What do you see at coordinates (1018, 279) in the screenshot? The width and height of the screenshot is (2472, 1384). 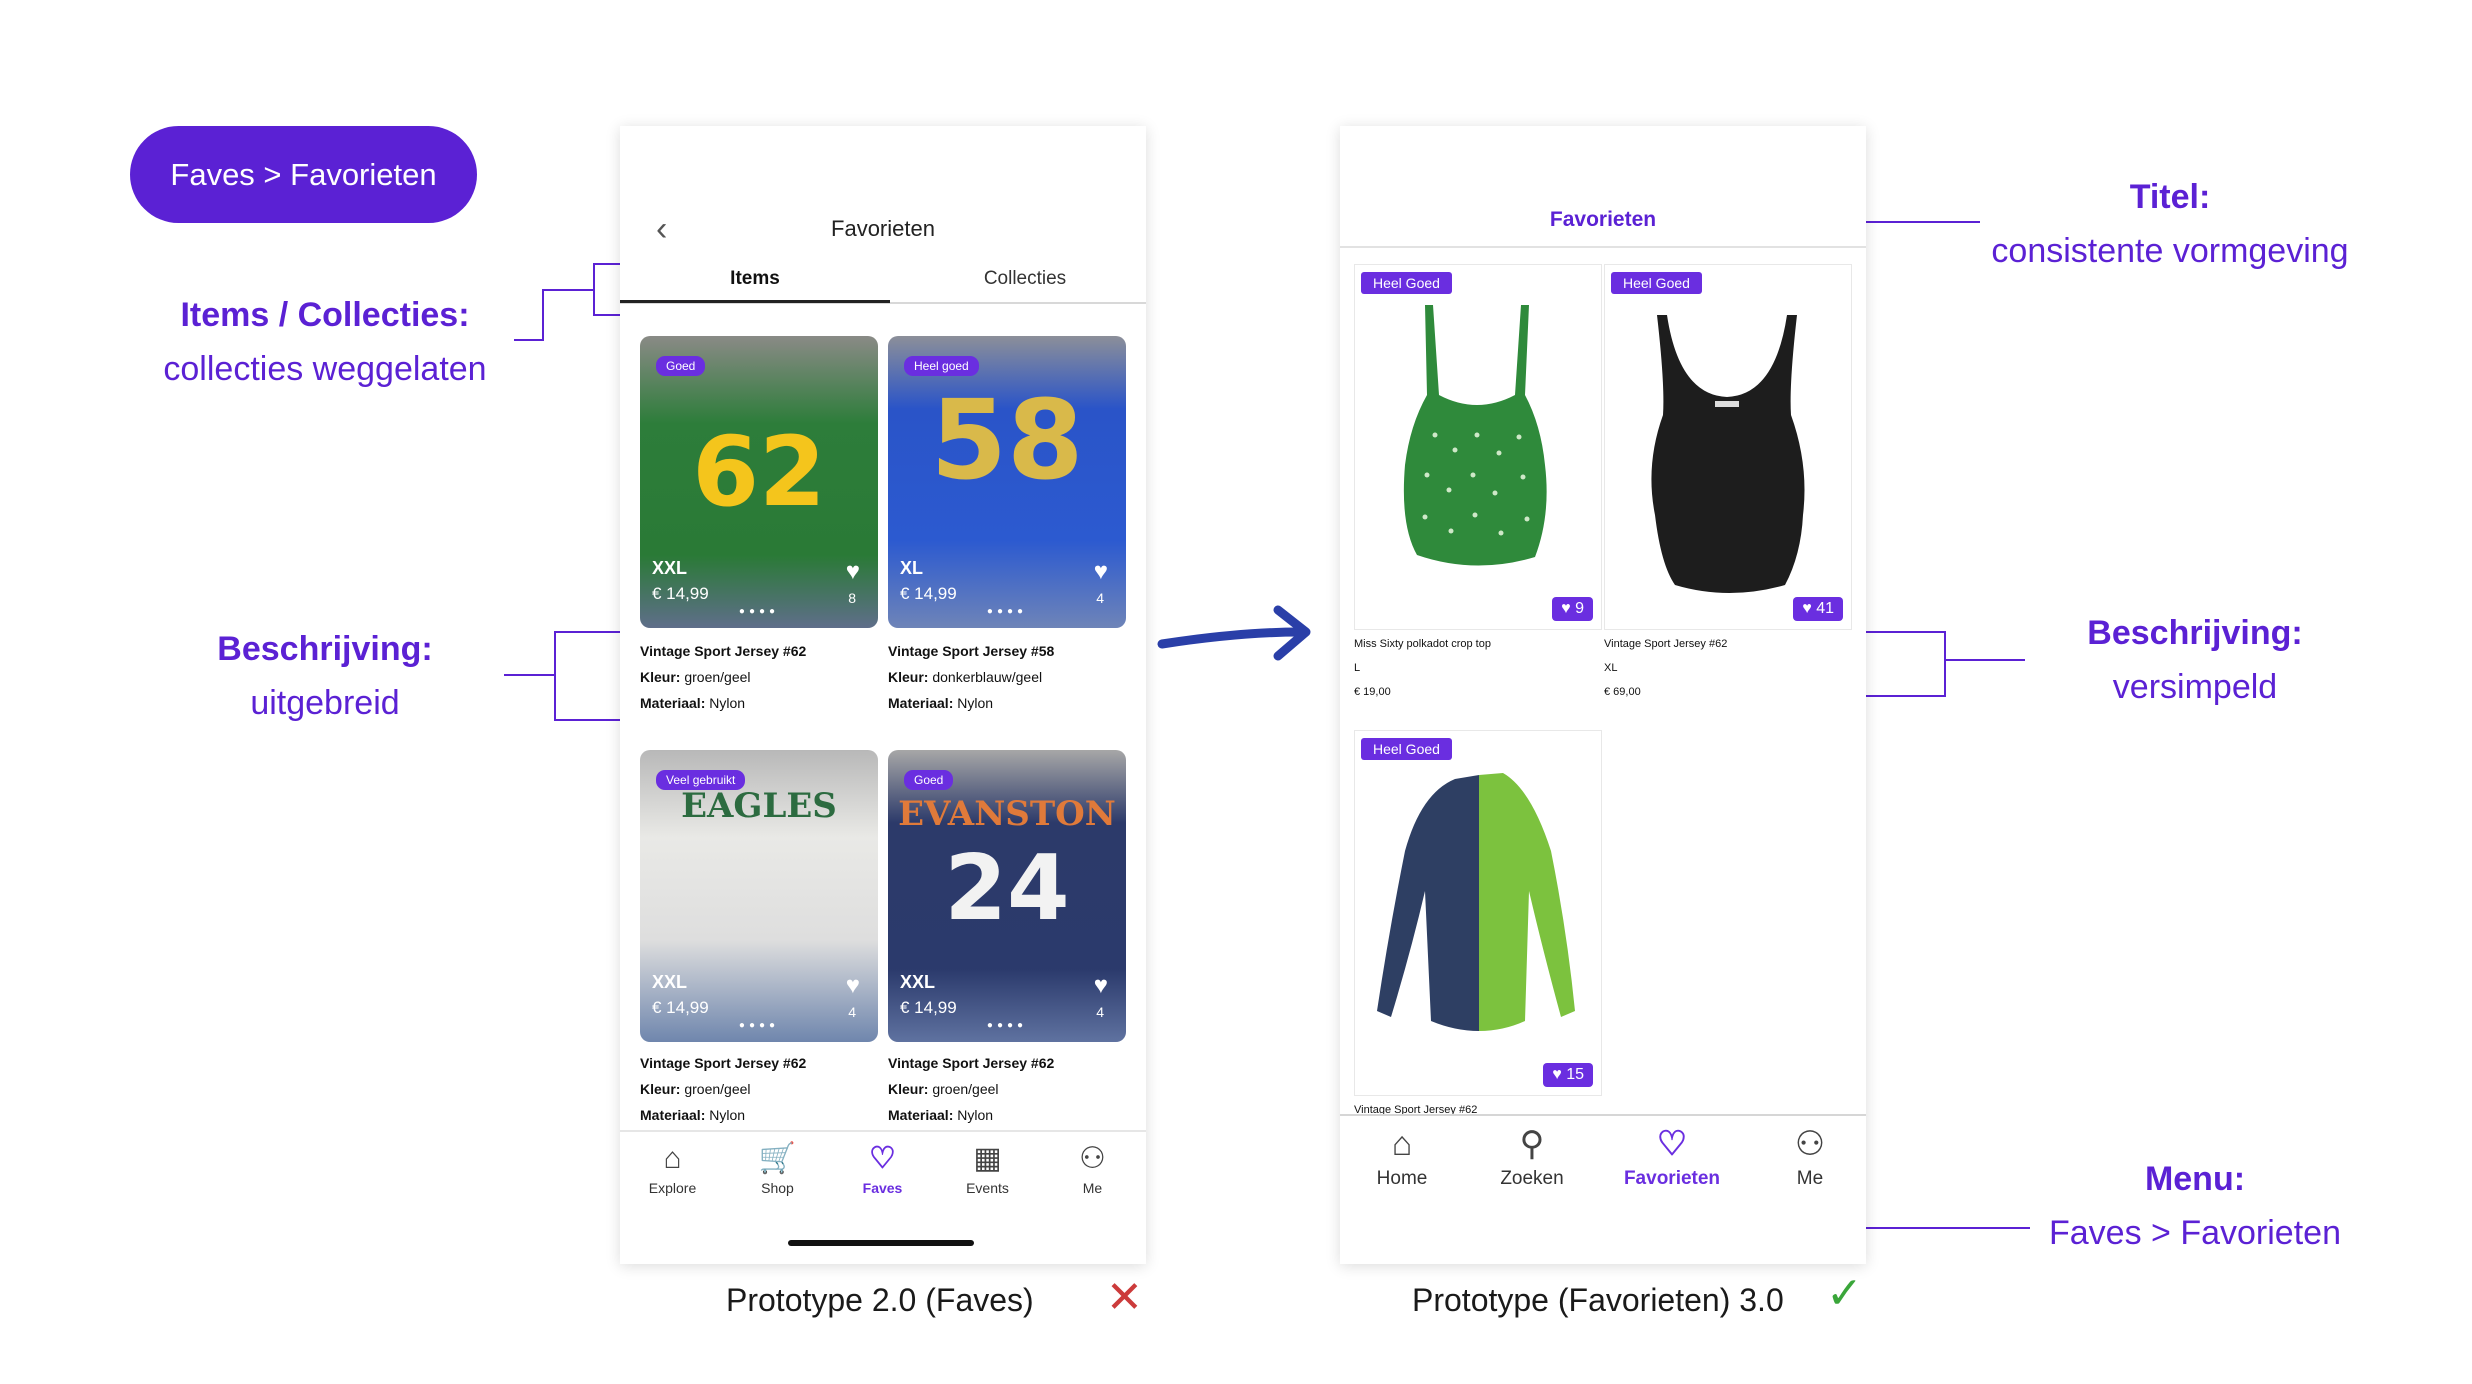 I see `tab-collecties: Collecties` at bounding box center [1018, 279].